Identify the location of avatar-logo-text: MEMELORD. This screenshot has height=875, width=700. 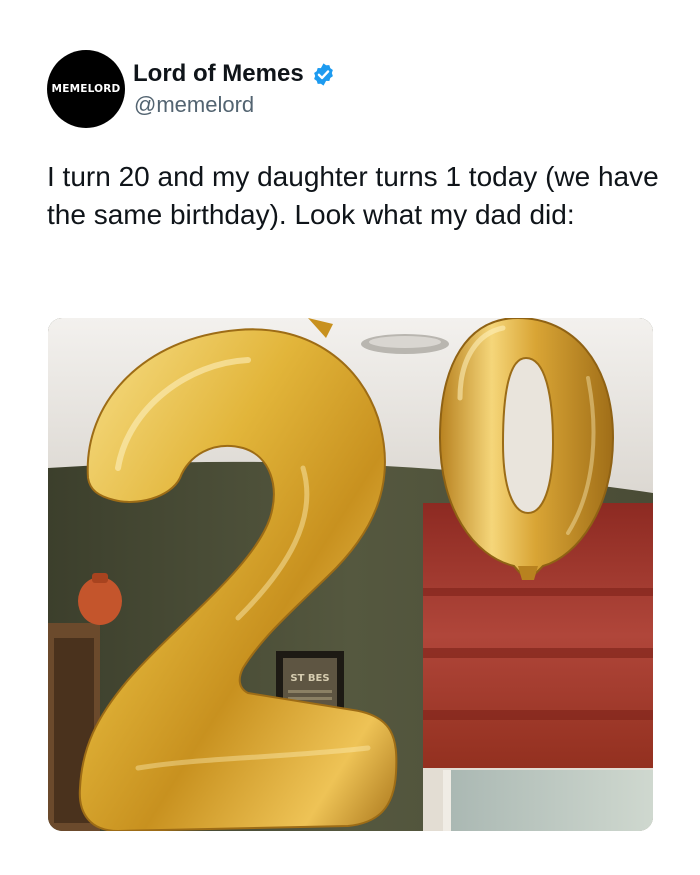
(86, 89).